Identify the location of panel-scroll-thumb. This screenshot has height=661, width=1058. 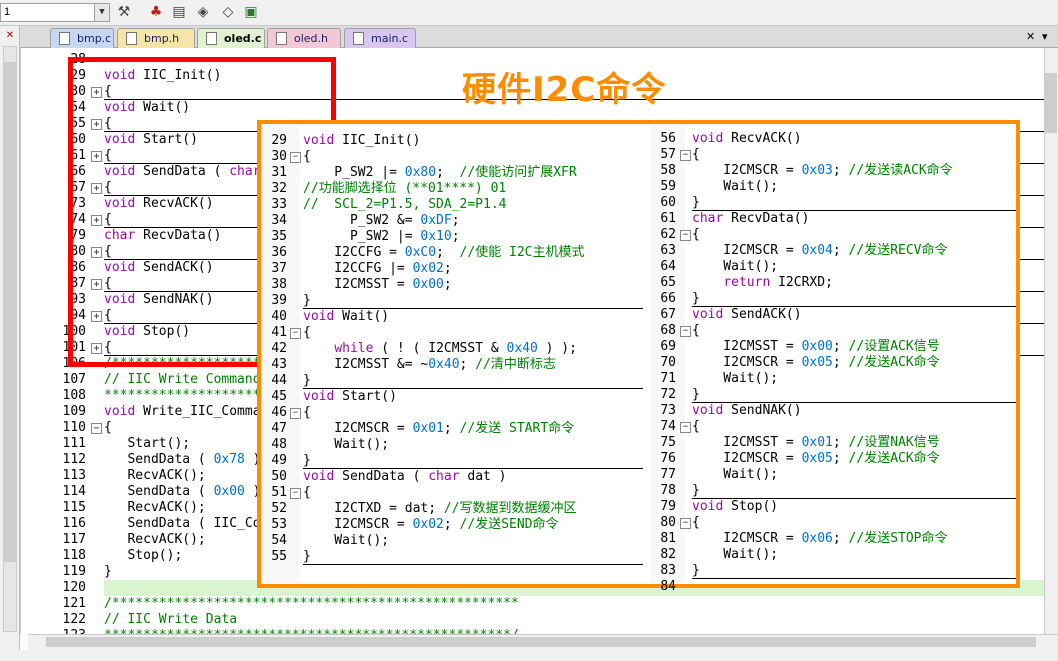
(10, 312).